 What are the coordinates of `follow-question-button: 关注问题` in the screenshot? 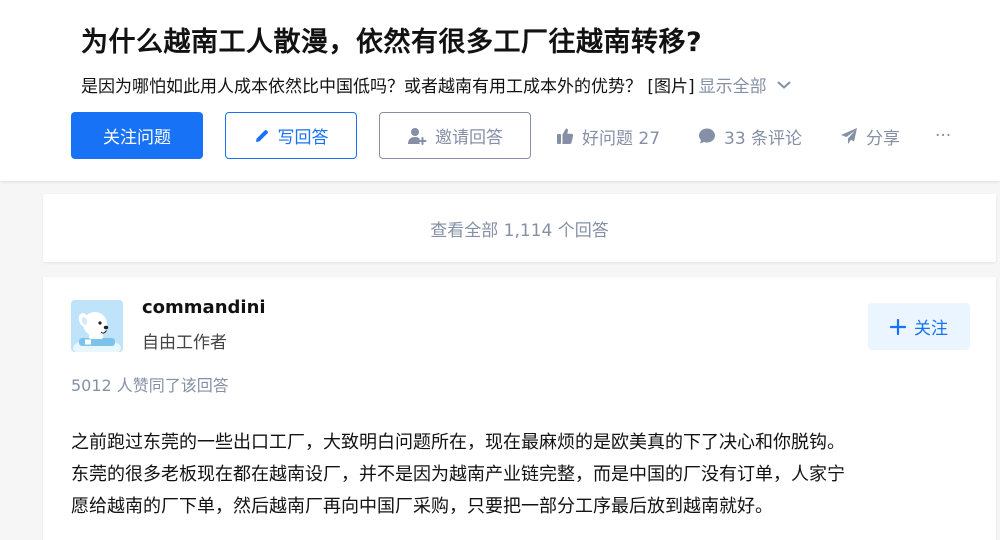 It's located at (137, 135).